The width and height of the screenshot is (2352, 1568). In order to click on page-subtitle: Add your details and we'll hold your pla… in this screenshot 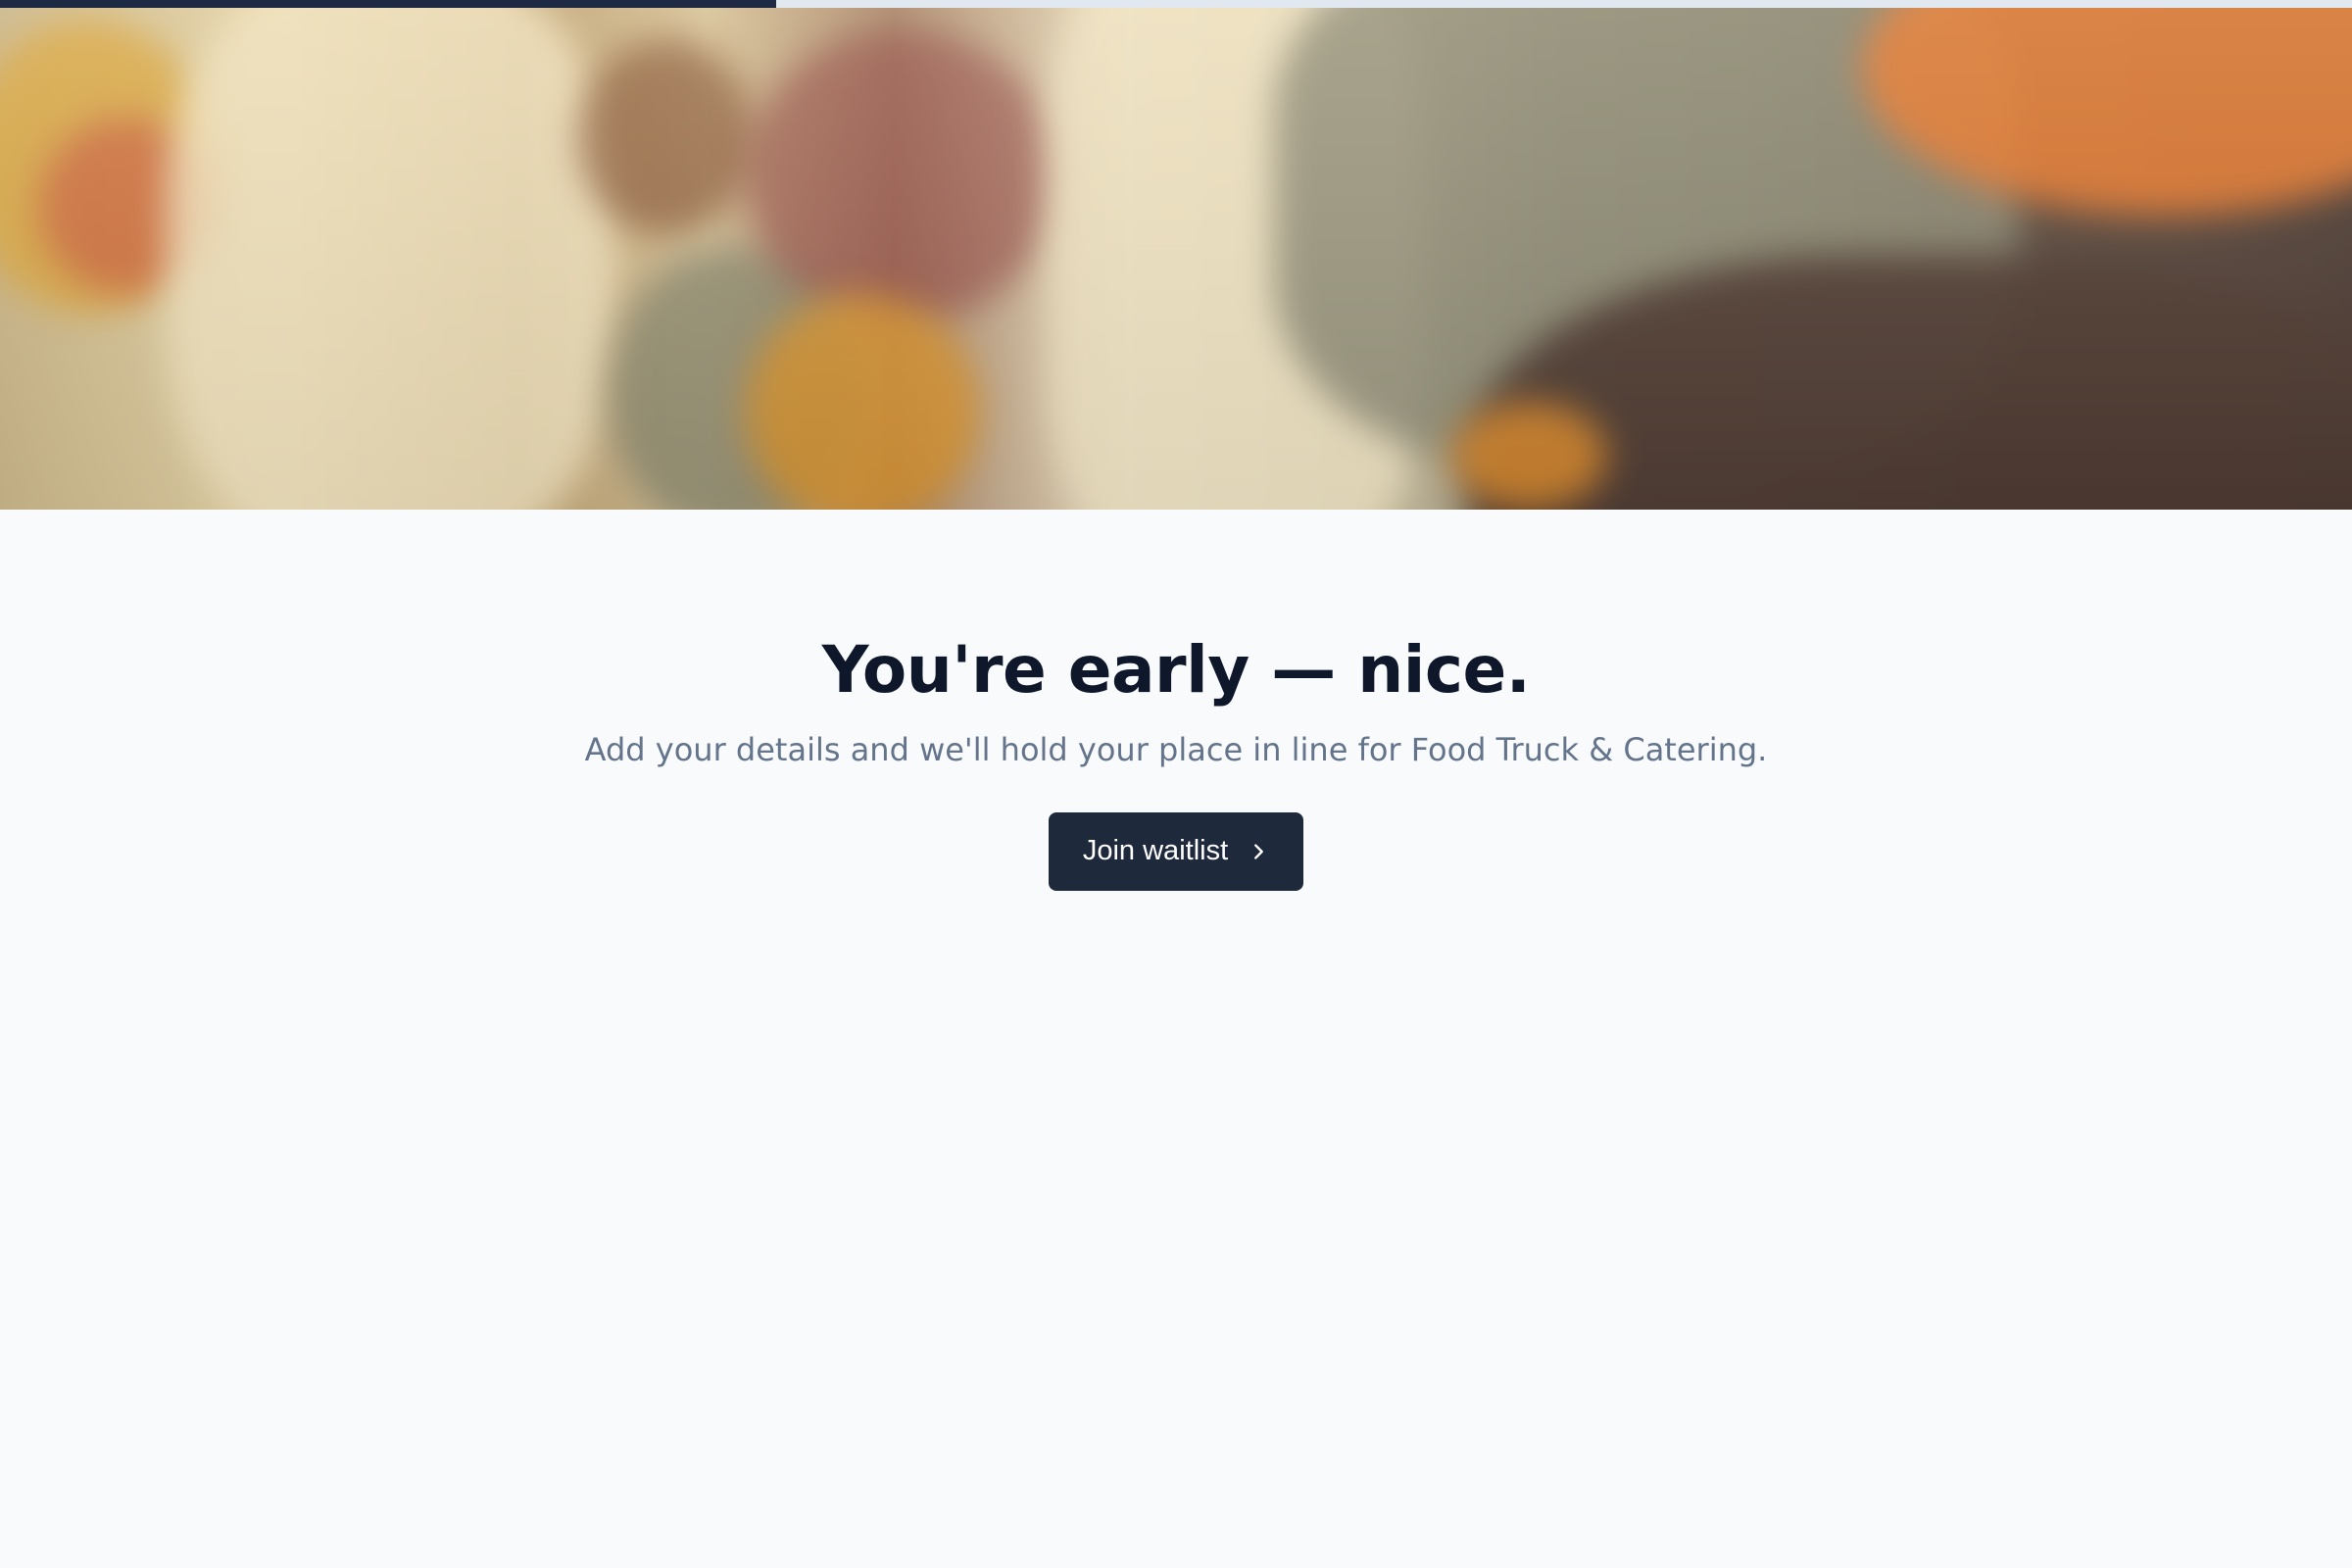, I will do `click(1176, 750)`.